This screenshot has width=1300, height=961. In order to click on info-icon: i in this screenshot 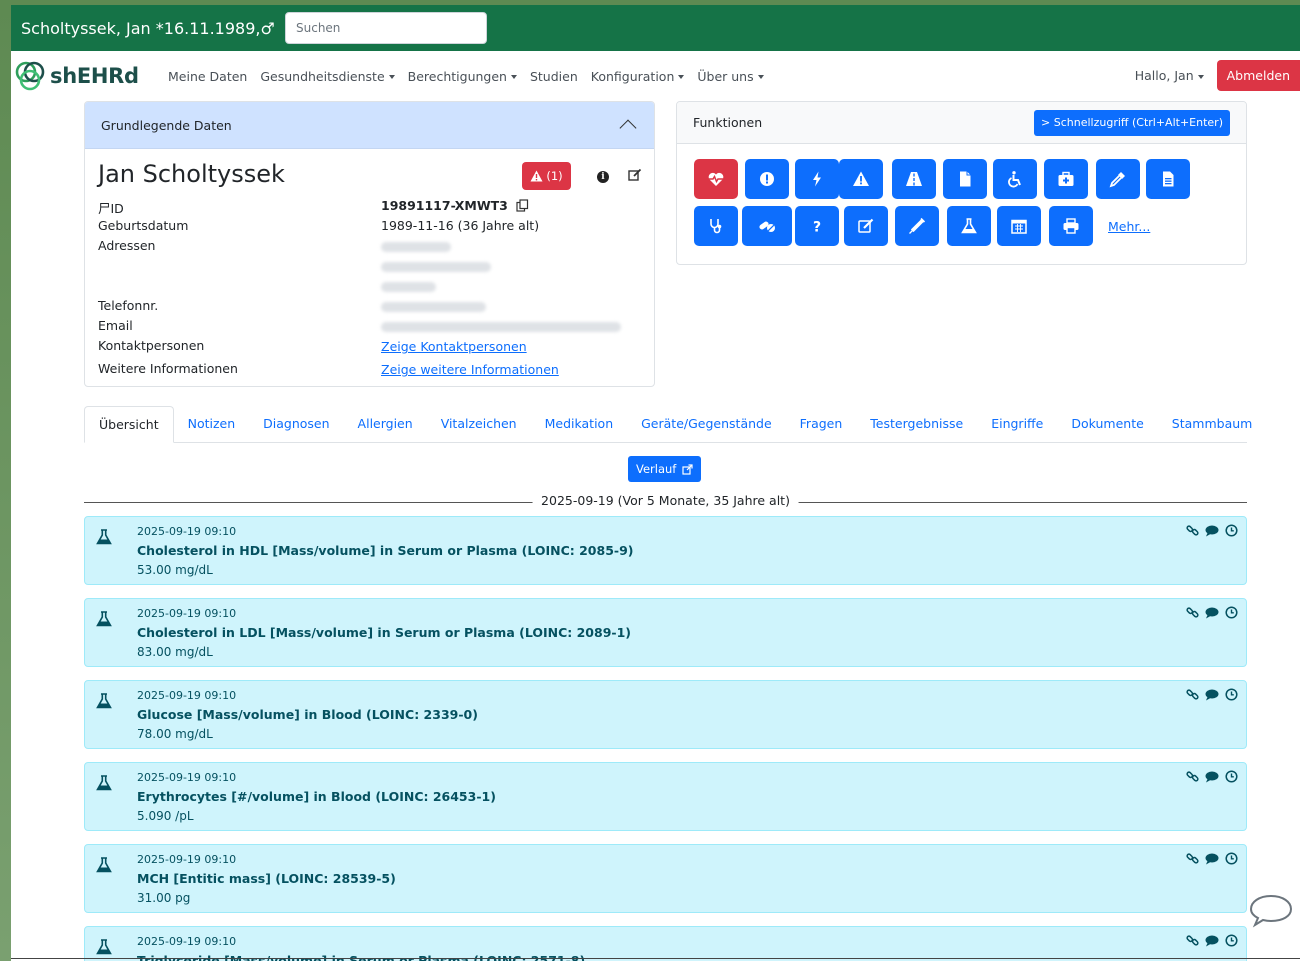, I will do `click(603, 177)`.